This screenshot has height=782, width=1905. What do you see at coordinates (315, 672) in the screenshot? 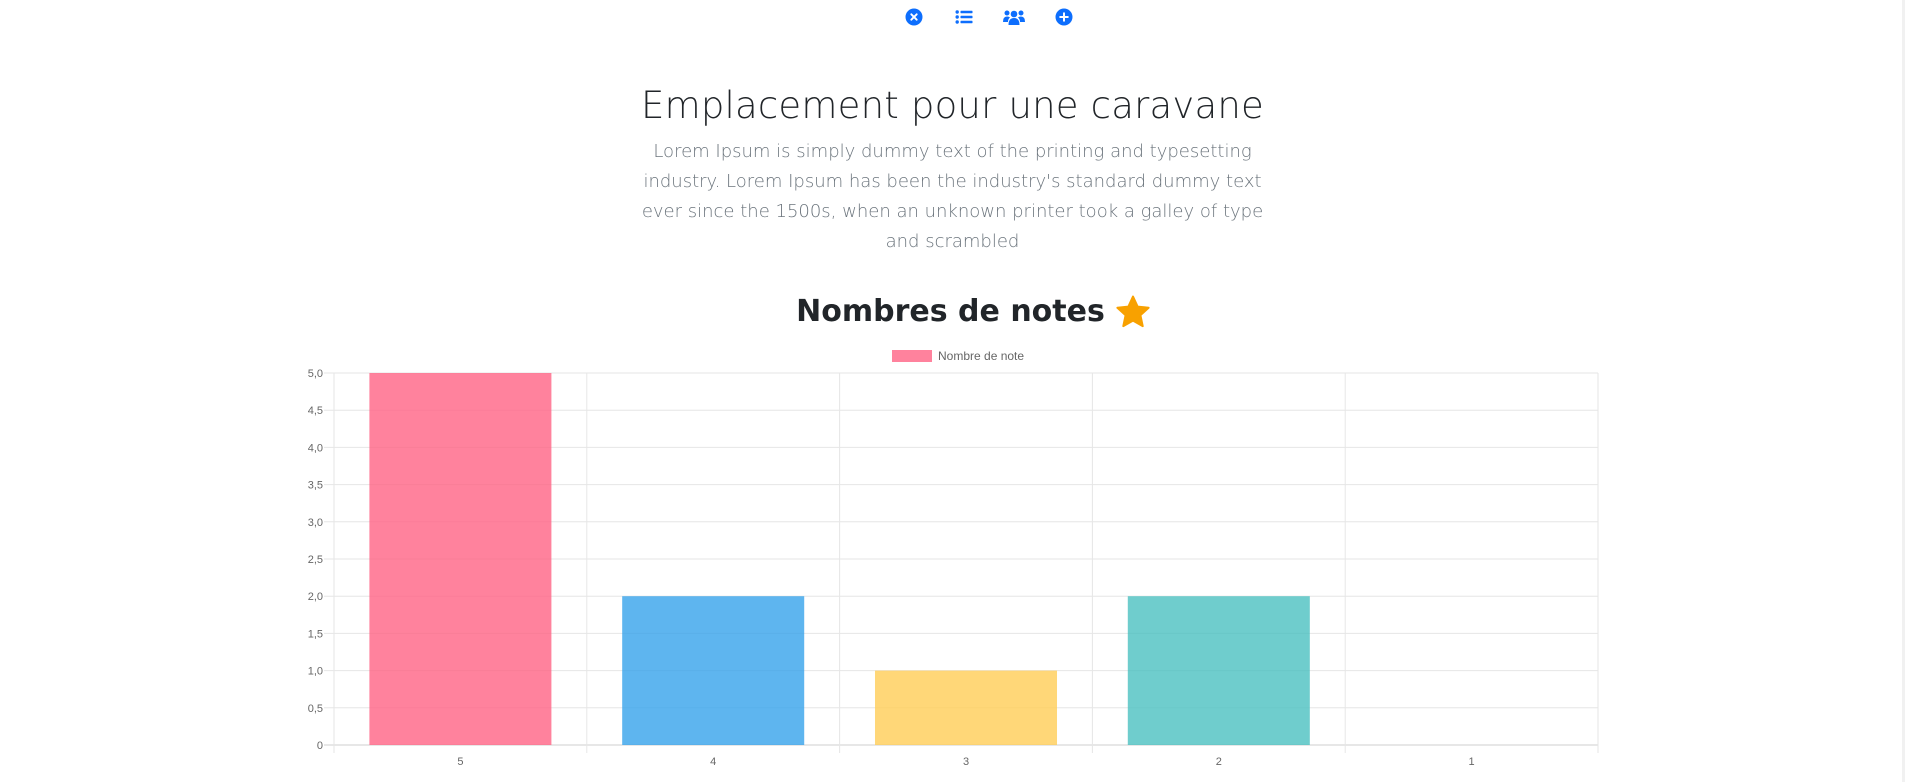
I see `y-tick-label: 1,0` at bounding box center [315, 672].